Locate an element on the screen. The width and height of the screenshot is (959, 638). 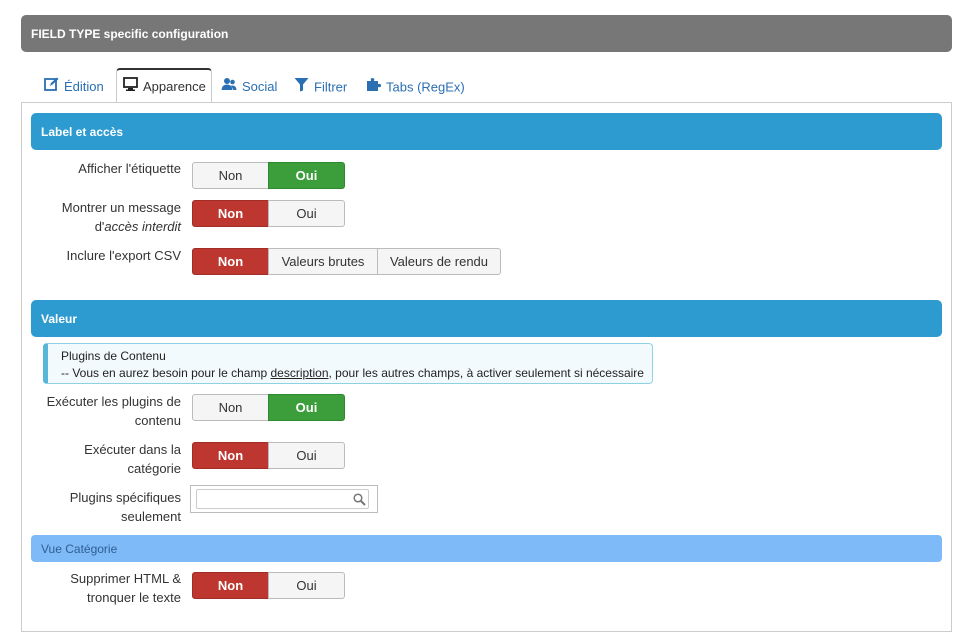
tab-apparence: Apparence is located at coordinates (164, 85).